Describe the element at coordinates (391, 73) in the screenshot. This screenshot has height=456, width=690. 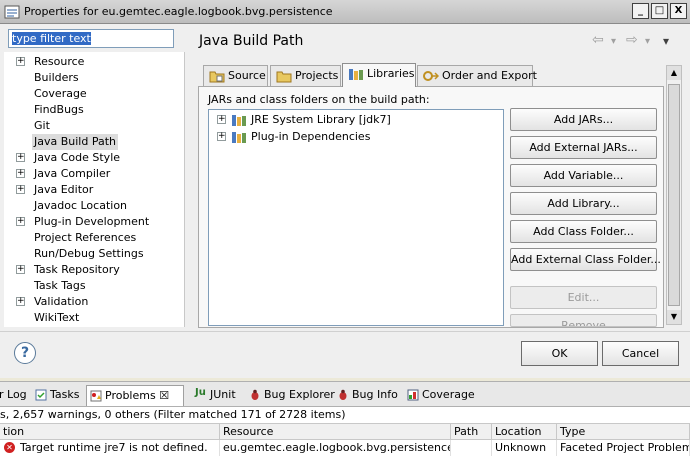
I see `tab-label: Libraries` at that location.